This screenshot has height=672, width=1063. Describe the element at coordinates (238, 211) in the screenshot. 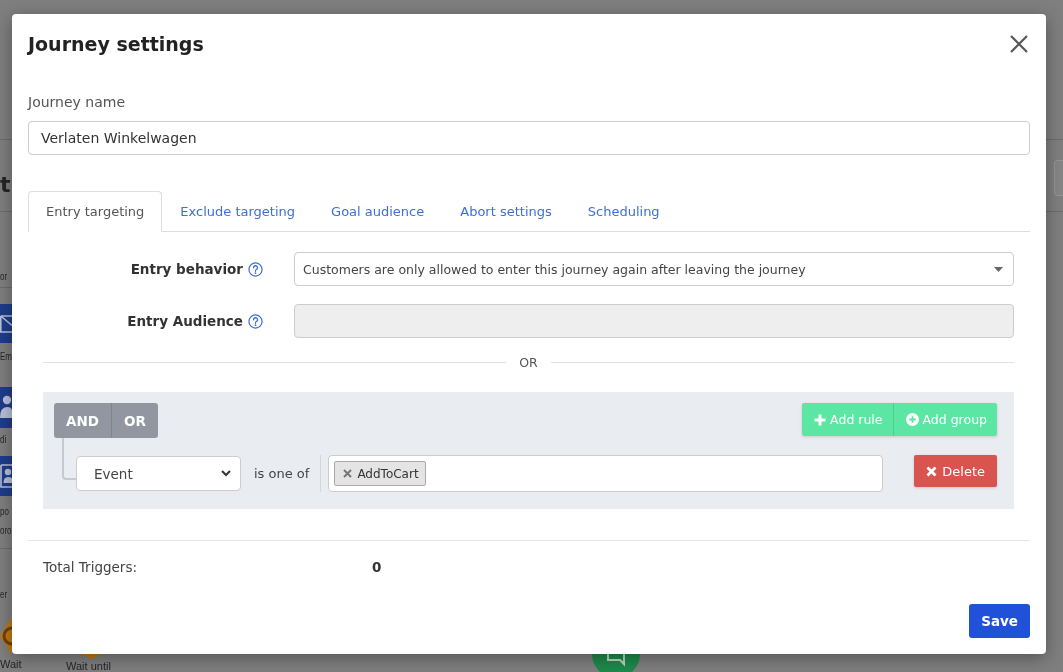

I see `tab: Exclude targeting` at that location.